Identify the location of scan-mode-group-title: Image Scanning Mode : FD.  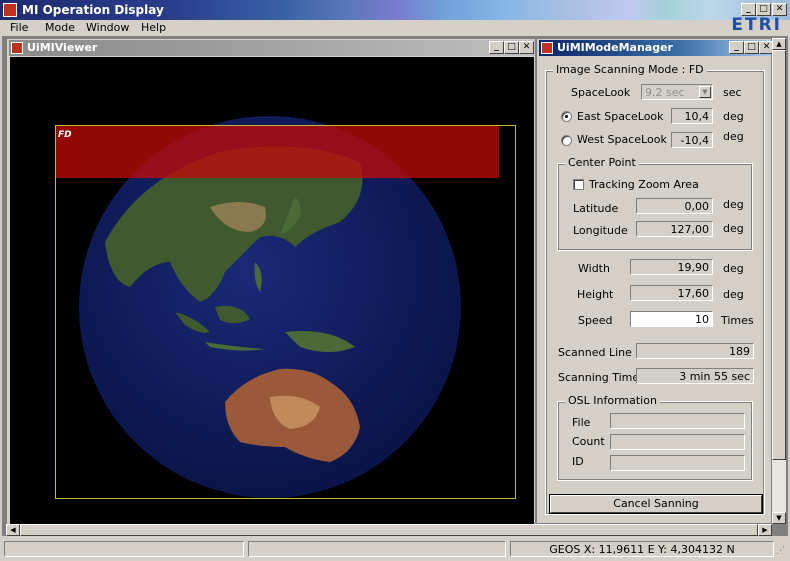
(630, 69).